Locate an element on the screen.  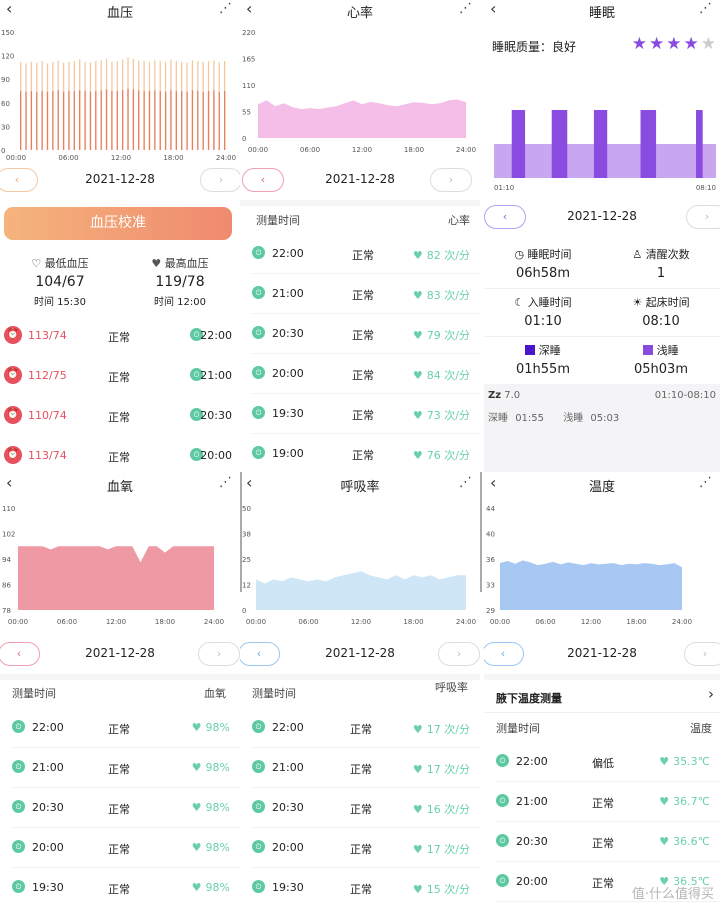
hr-list-row: ⏲ 20:30 正常 ♥ 79 次/分 is located at coordinates (360, 334).